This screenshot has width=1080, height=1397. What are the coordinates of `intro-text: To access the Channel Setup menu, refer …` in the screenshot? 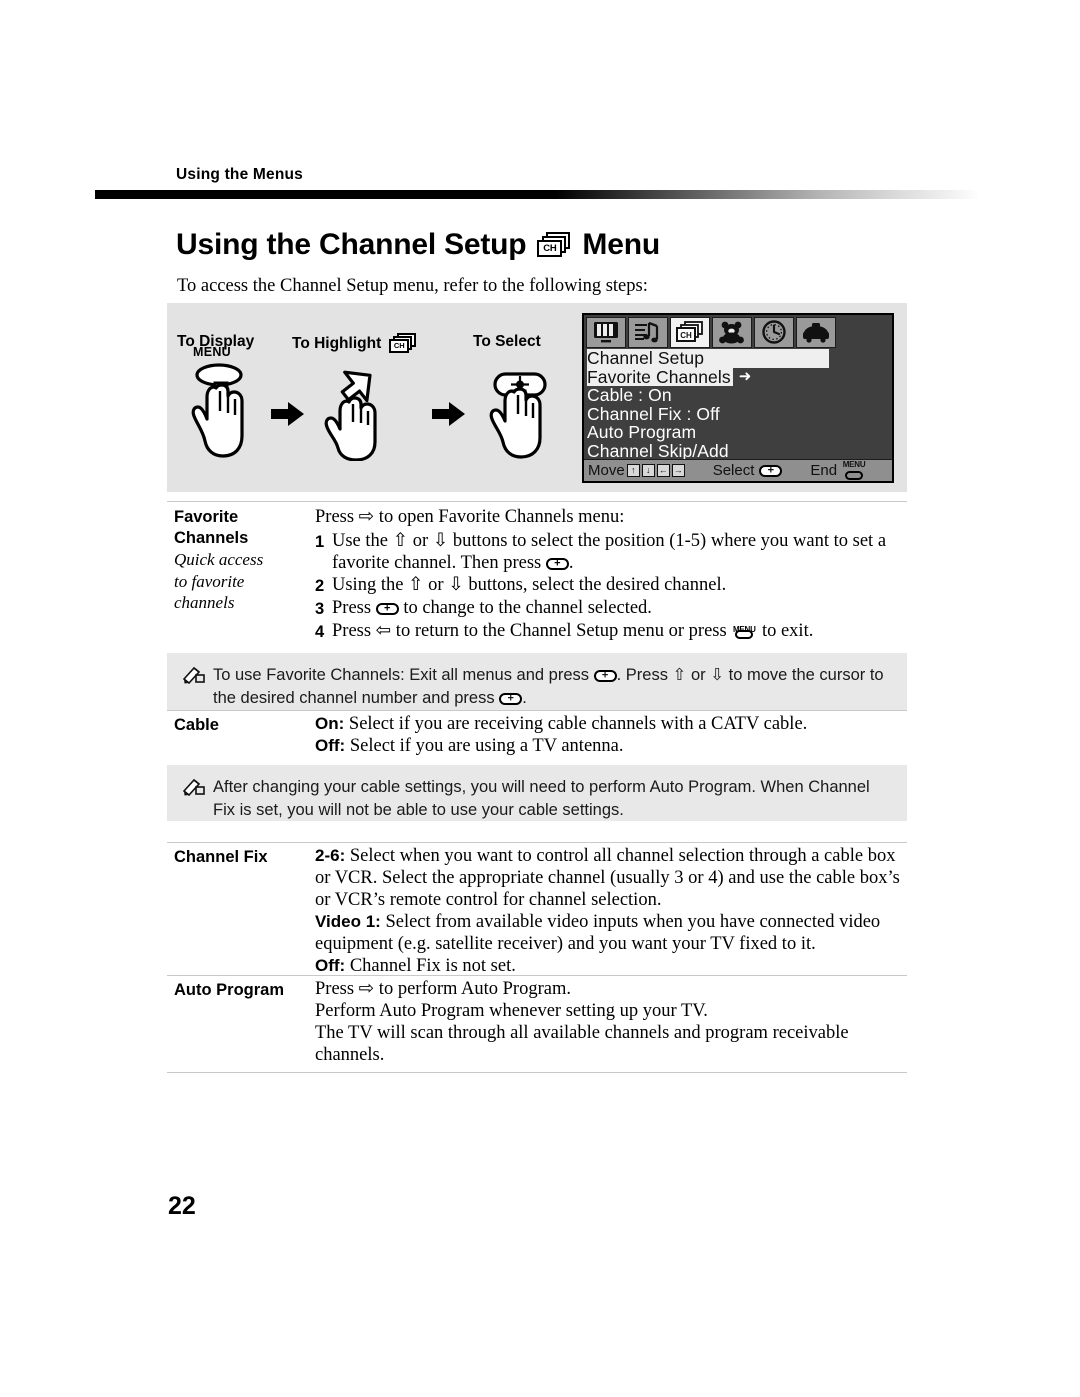 It's located at (412, 286).